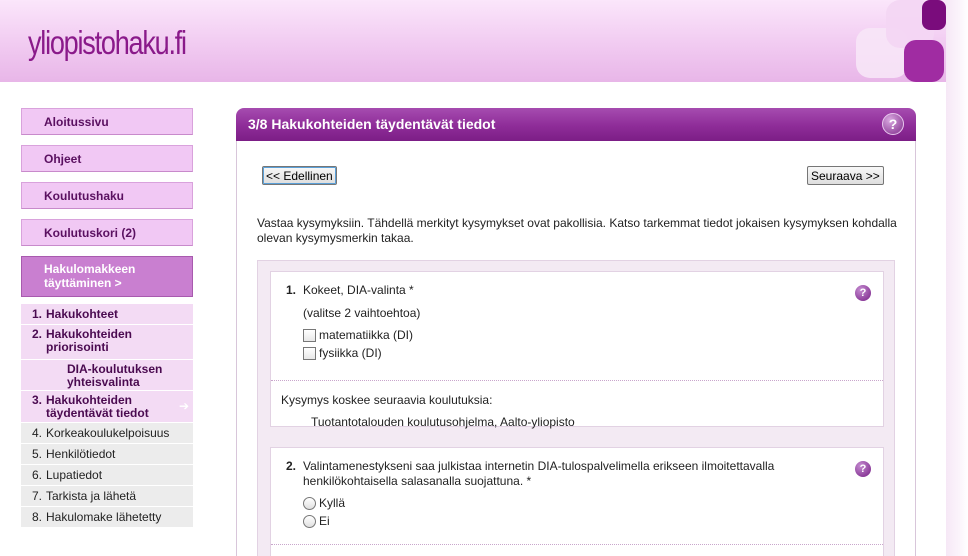 The width and height of the screenshot is (968, 556). Describe the element at coordinates (97, 406) in the screenshot. I see `step-label: Hakukohteiden täydentävät tiedot` at that location.